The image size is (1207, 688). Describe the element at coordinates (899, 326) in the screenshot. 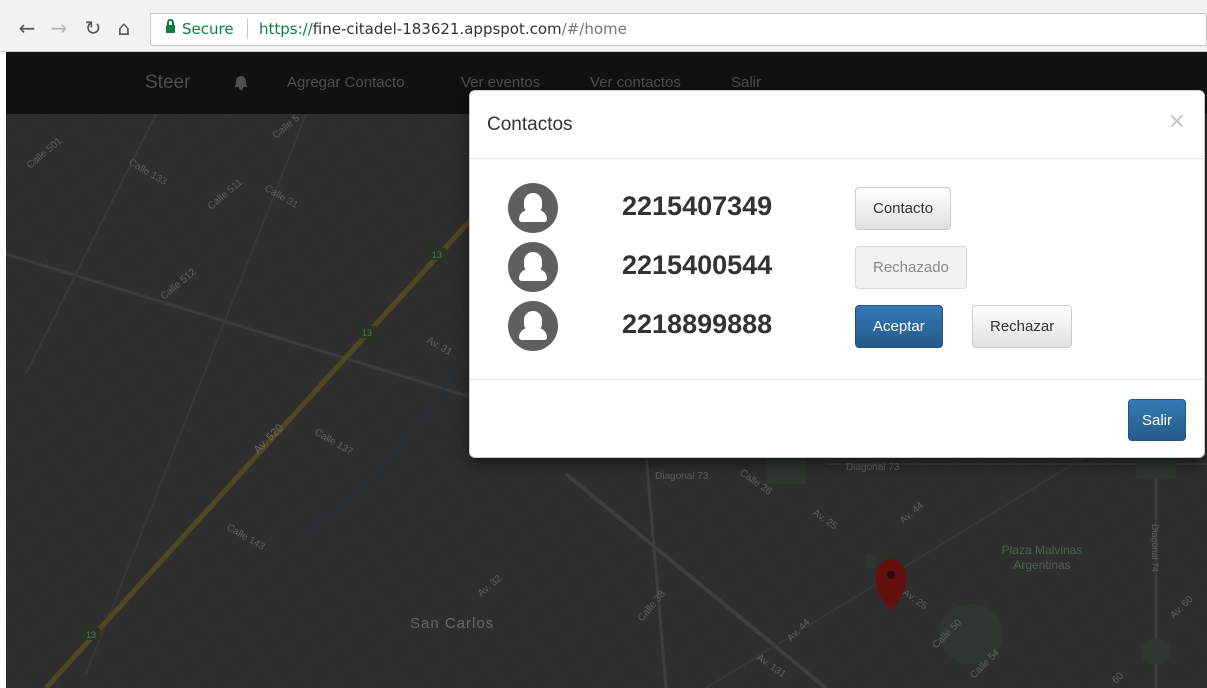

I see `aceptar-button: Aceptar` at that location.